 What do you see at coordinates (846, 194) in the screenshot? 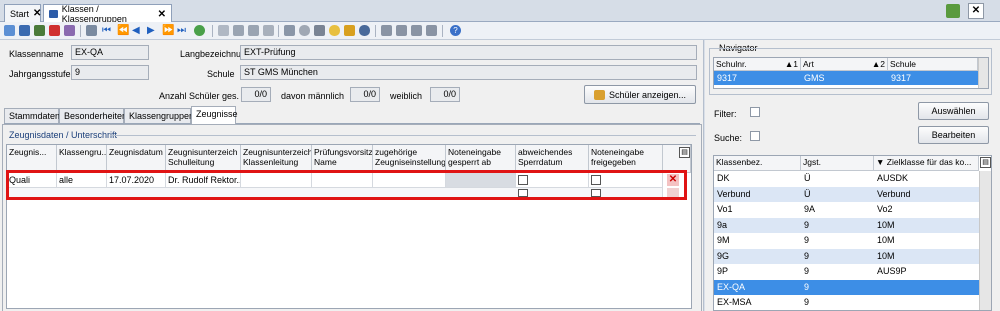
I see `class-list-item: Verbund Ü Verbund` at bounding box center [846, 194].